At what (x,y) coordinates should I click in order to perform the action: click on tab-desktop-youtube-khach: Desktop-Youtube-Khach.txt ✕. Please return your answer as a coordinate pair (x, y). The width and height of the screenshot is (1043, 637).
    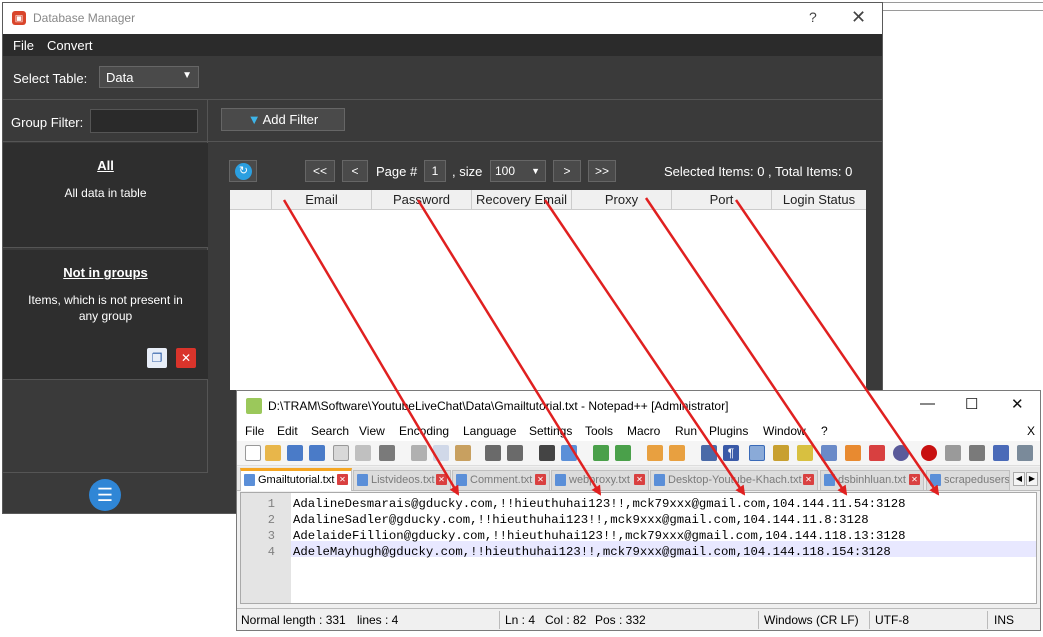
    Looking at the image, I should click on (734, 480).